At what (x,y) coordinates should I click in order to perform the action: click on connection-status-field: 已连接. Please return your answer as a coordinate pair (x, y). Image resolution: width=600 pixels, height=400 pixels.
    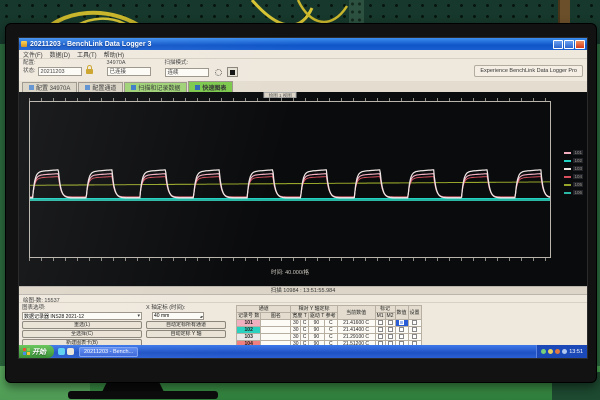
    Looking at the image, I should click on (128, 71).